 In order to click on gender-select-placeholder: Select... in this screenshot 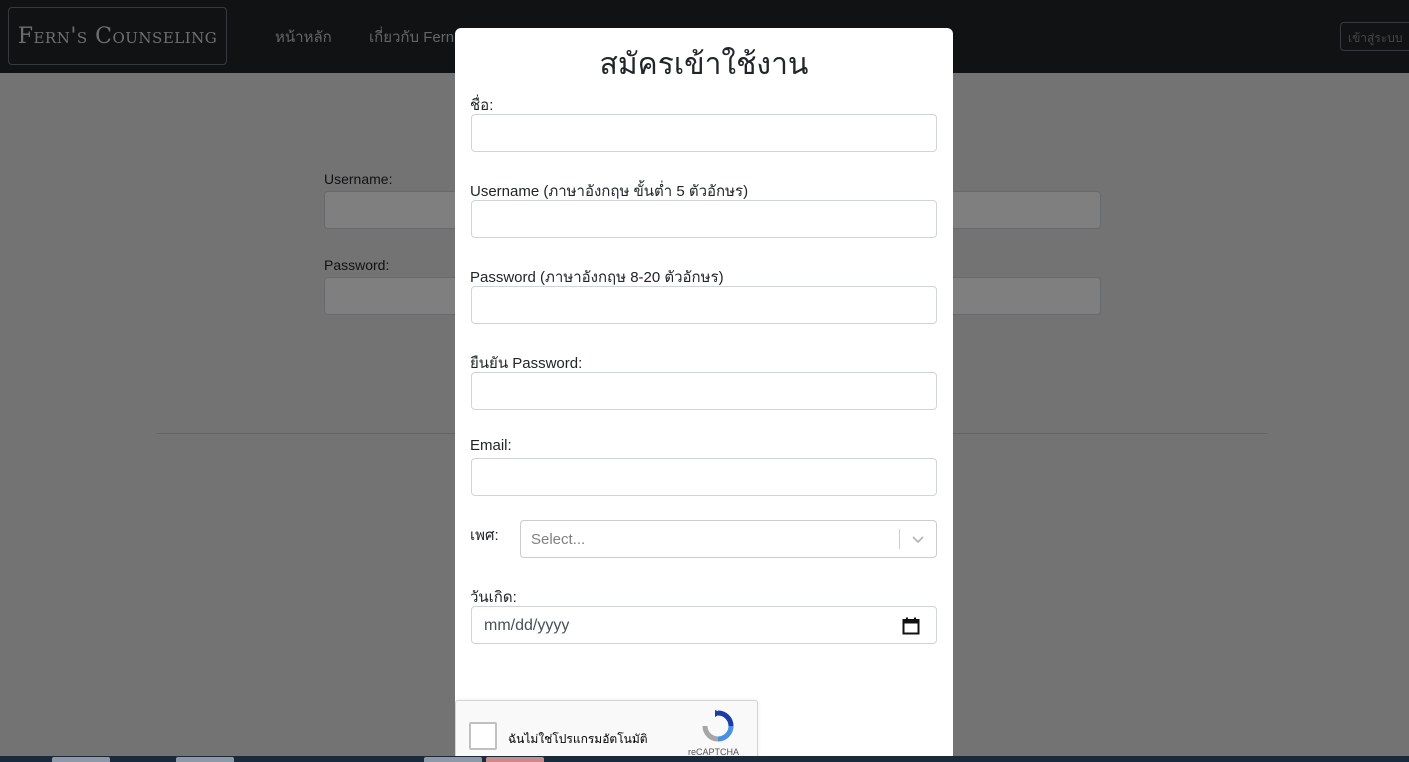, I will do `click(558, 539)`.